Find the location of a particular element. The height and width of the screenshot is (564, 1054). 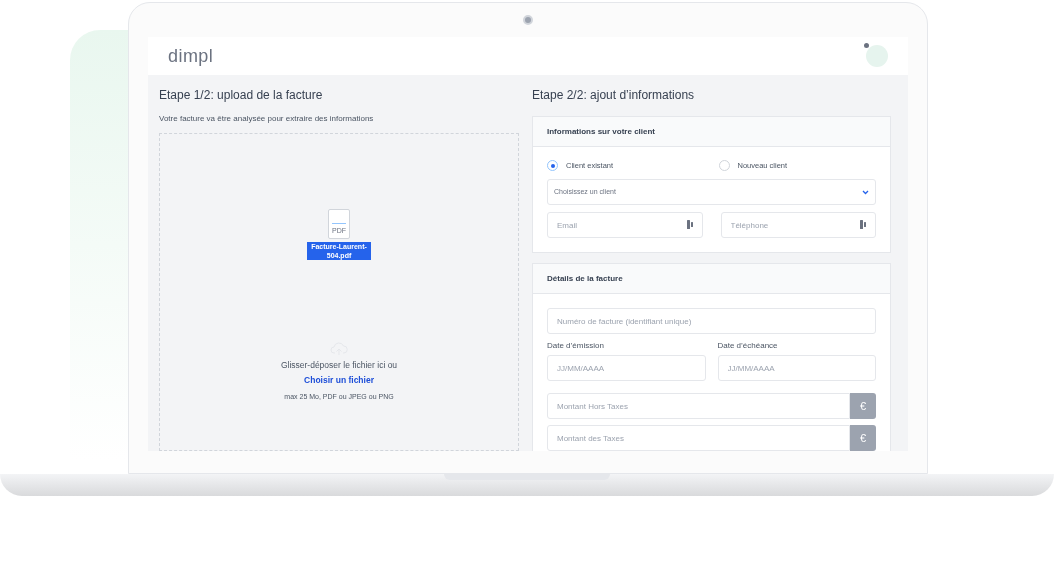

field-label: Date d’émission is located at coordinates (576, 346).